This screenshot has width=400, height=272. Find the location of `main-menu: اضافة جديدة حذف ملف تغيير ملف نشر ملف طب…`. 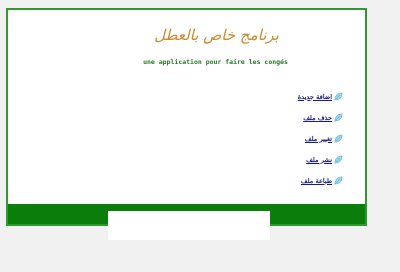

main-menu: اضافة جديدة حذف ملف تغيير ملف نشر ملف طب… is located at coordinates (320, 138).